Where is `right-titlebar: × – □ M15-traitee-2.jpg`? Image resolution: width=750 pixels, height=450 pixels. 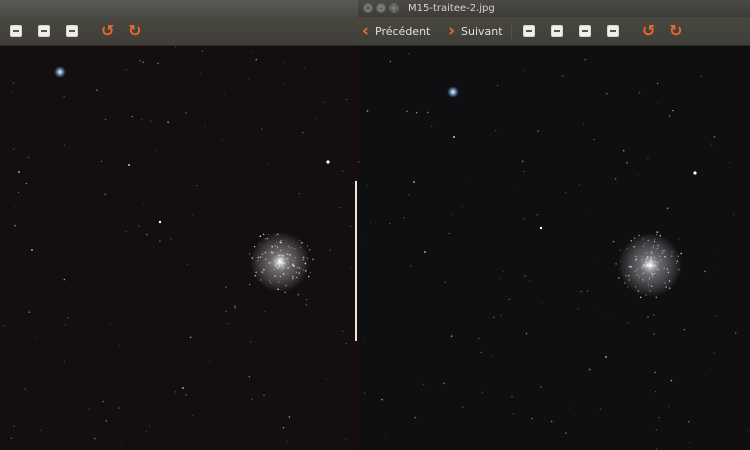
right-titlebar: × – □ M15-traitee-2.jpg is located at coordinates (554, 8).